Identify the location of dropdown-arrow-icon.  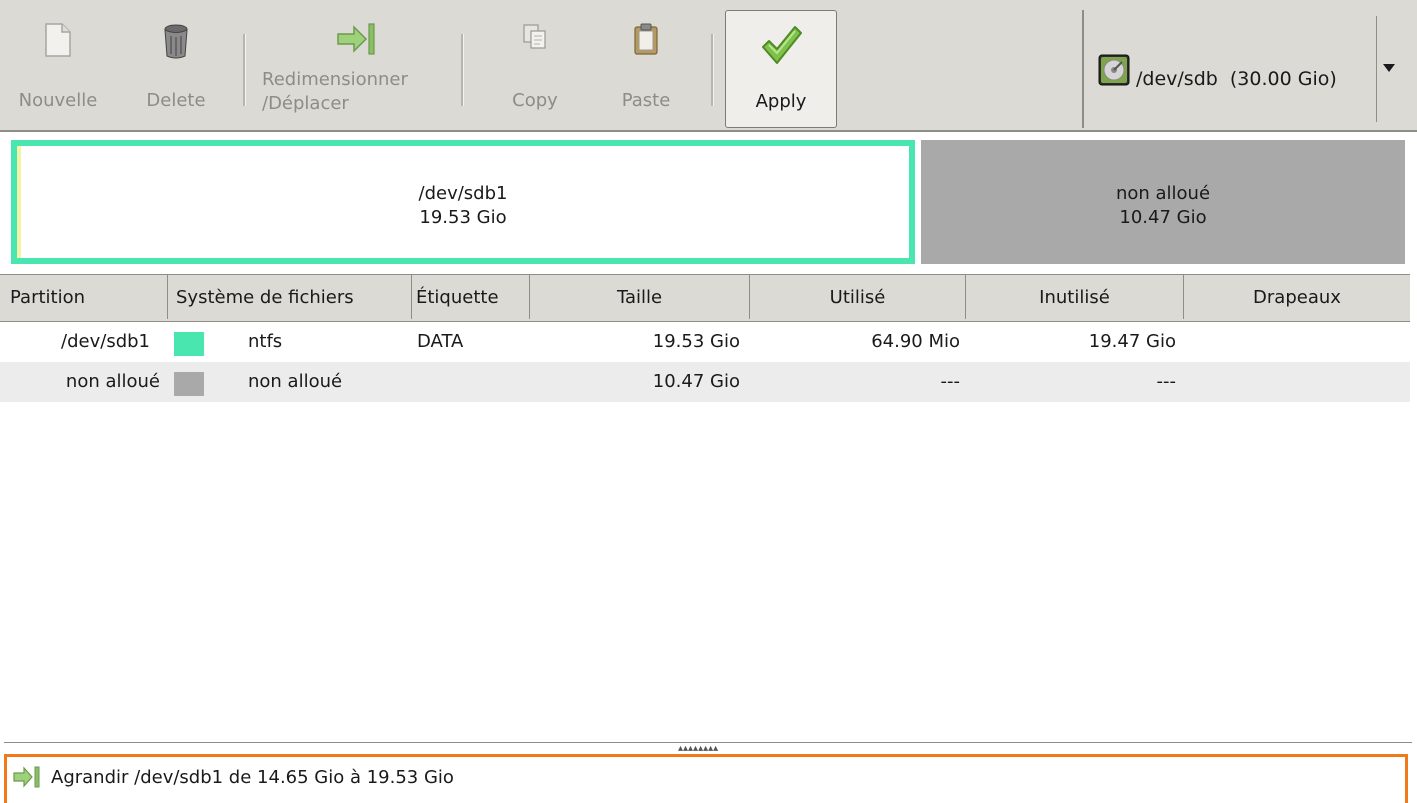
(1389, 68).